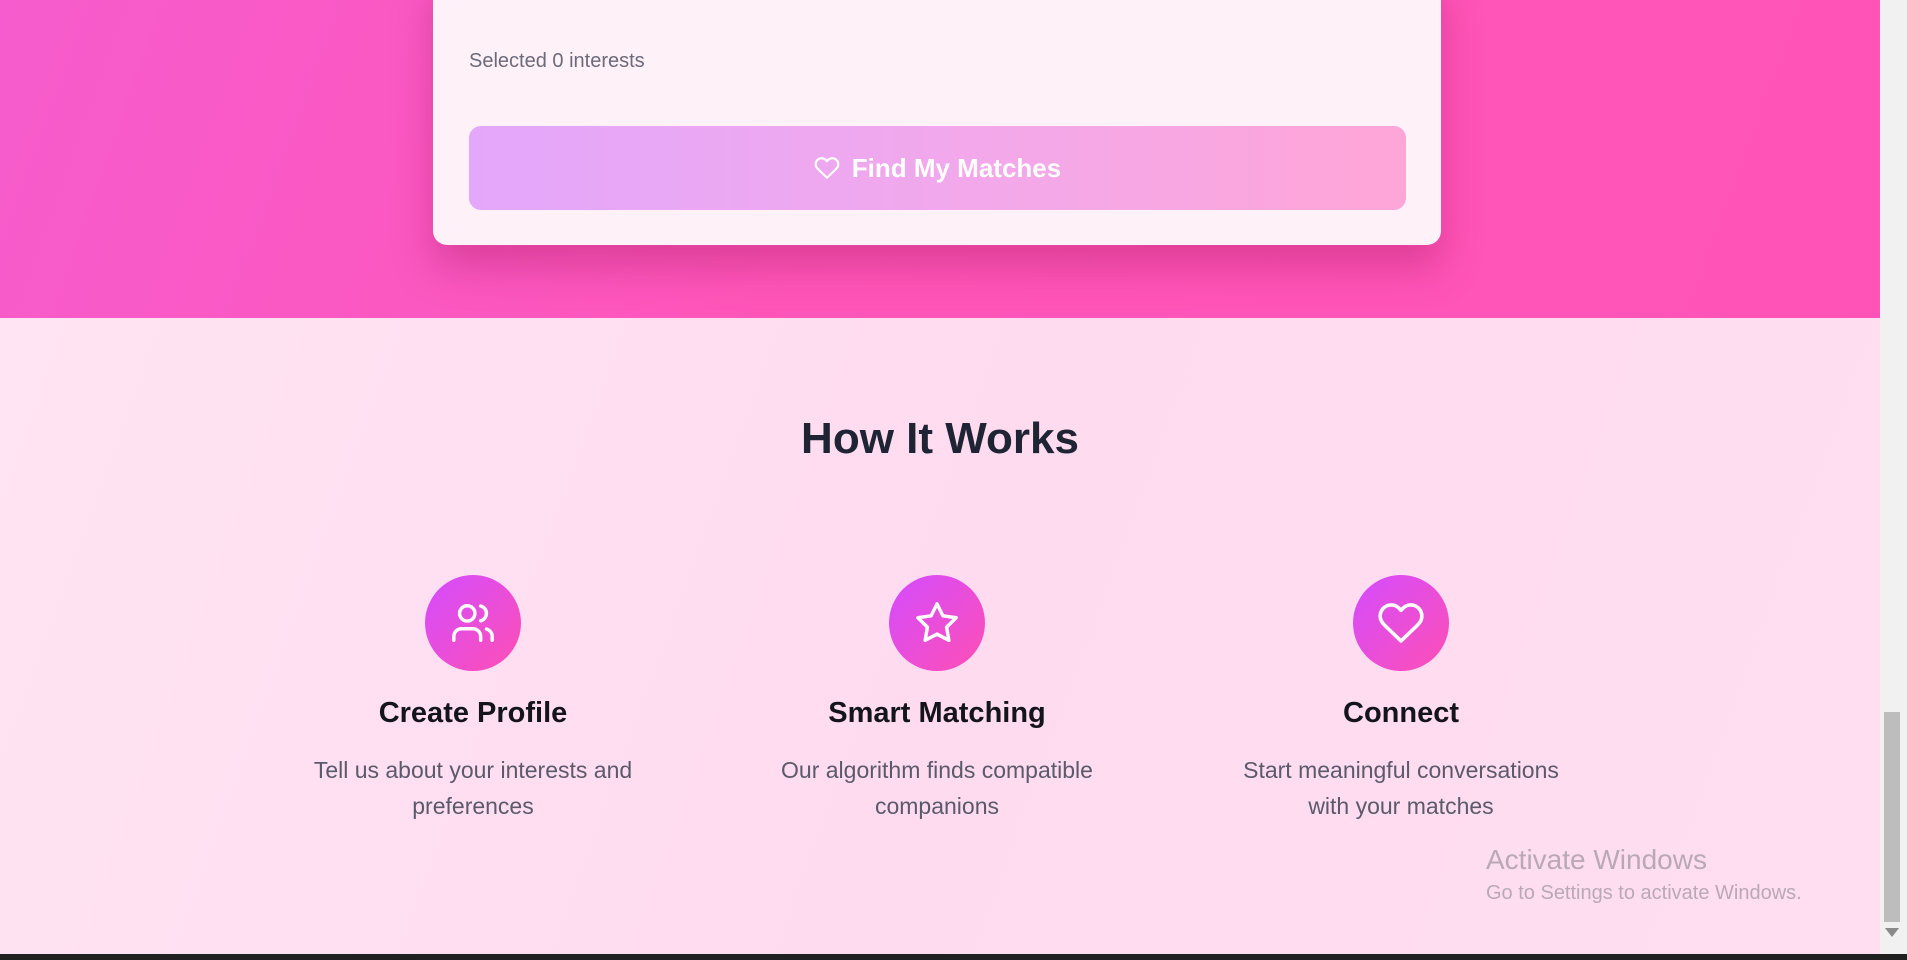 This screenshot has width=1907, height=960. I want to click on step-title: Create Profile, so click(473, 713).